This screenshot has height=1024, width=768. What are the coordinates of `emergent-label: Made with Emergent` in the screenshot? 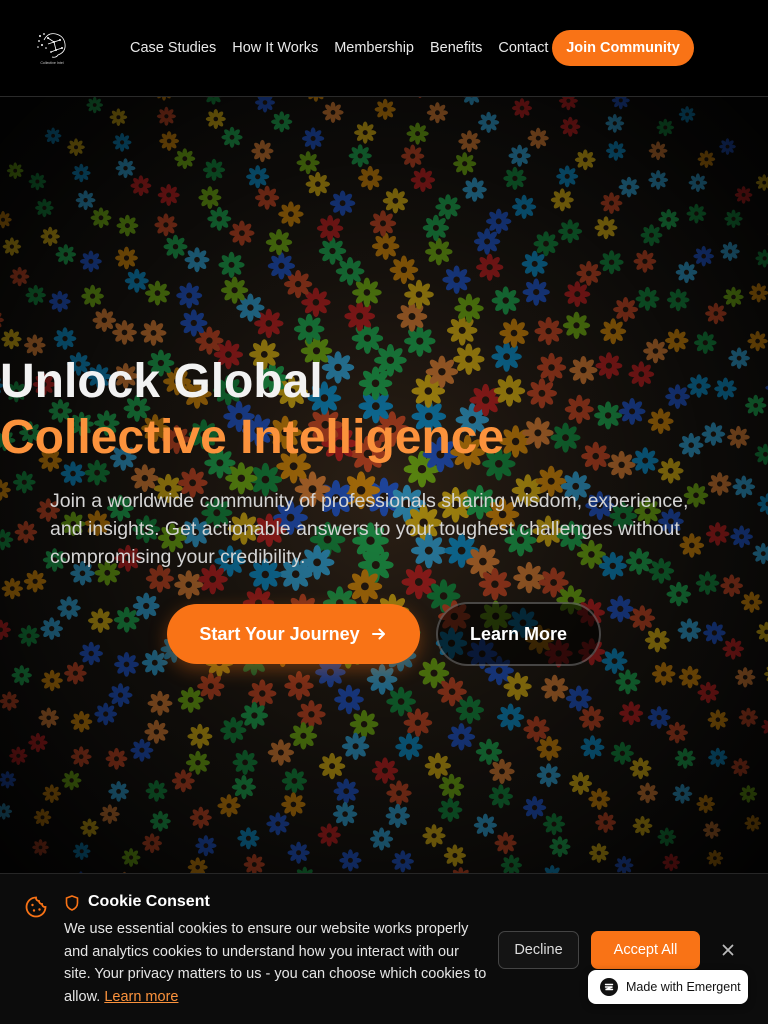 It's located at (683, 987).